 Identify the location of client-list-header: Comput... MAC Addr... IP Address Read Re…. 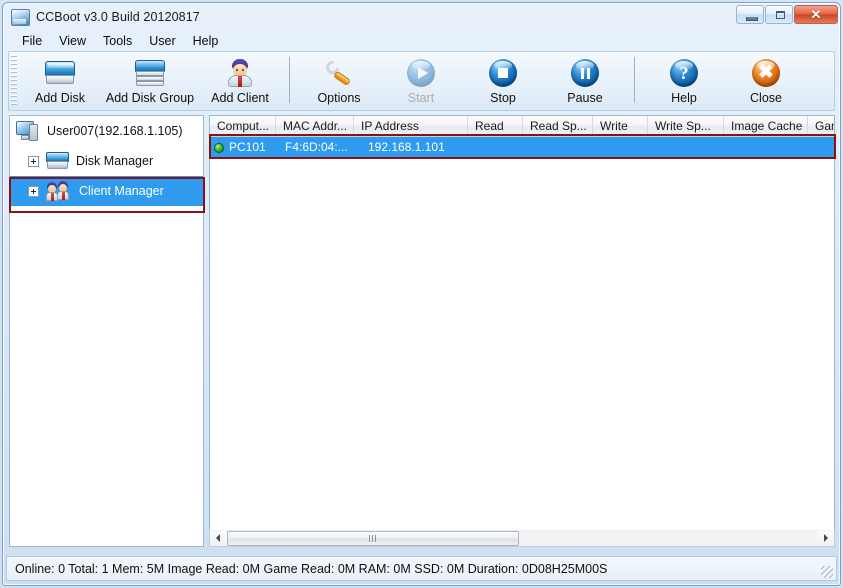
(522, 126).